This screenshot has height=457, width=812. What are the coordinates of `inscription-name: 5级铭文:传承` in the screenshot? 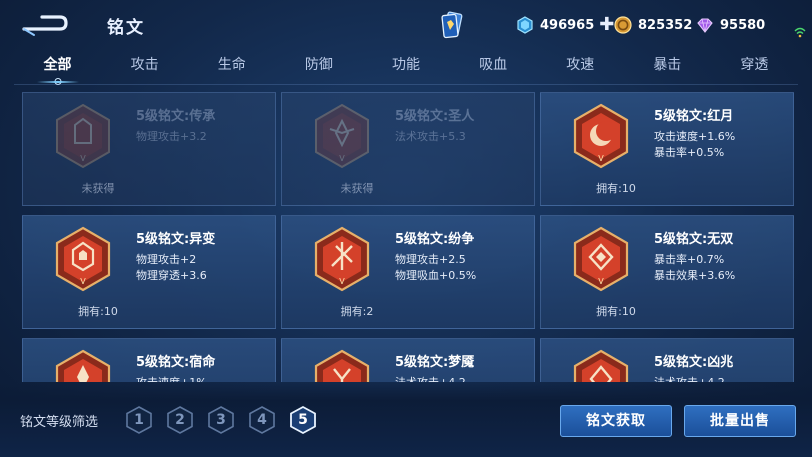 It's located at (176, 116).